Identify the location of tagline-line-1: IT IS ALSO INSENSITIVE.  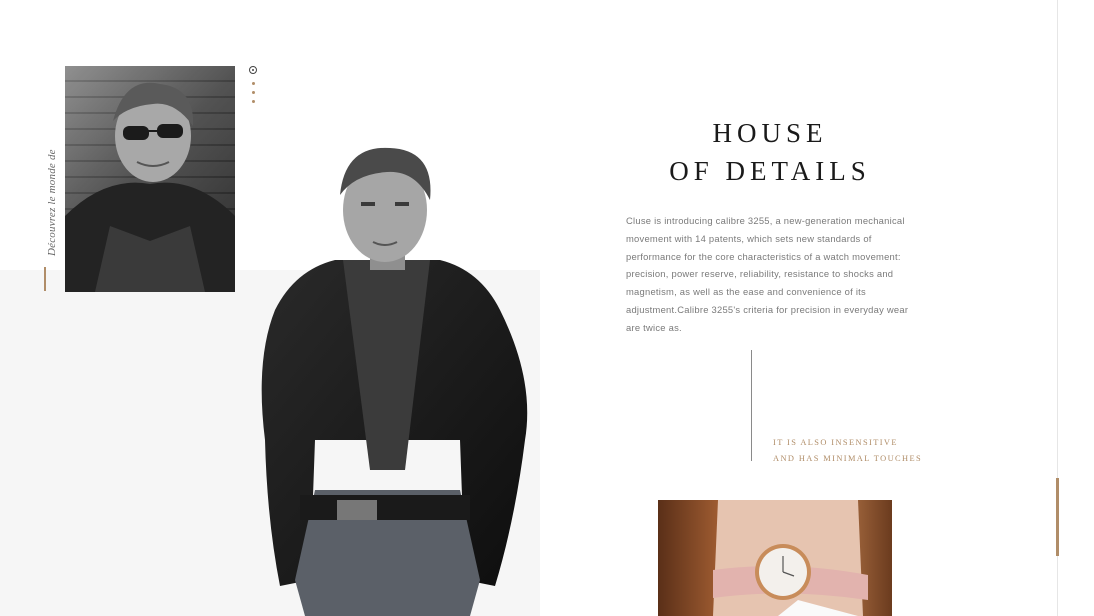
(835, 442).